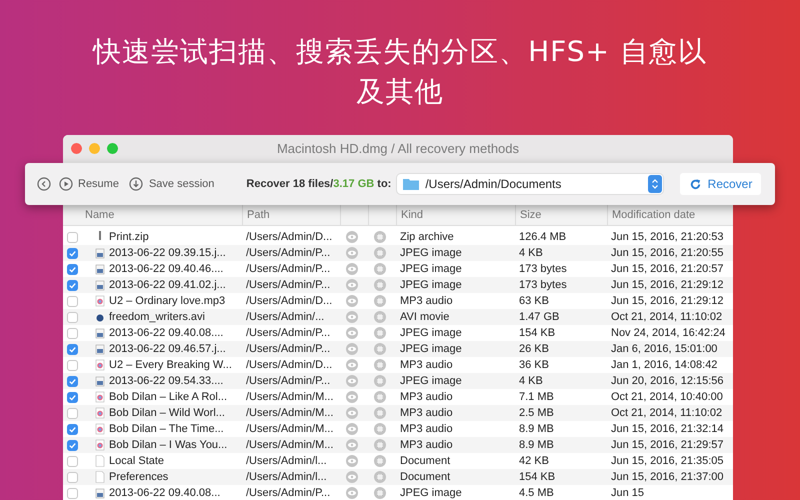 This screenshot has height=500, width=800. What do you see at coordinates (424, 317) in the screenshot?
I see `table-cell-text: AVI movie` at bounding box center [424, 317].